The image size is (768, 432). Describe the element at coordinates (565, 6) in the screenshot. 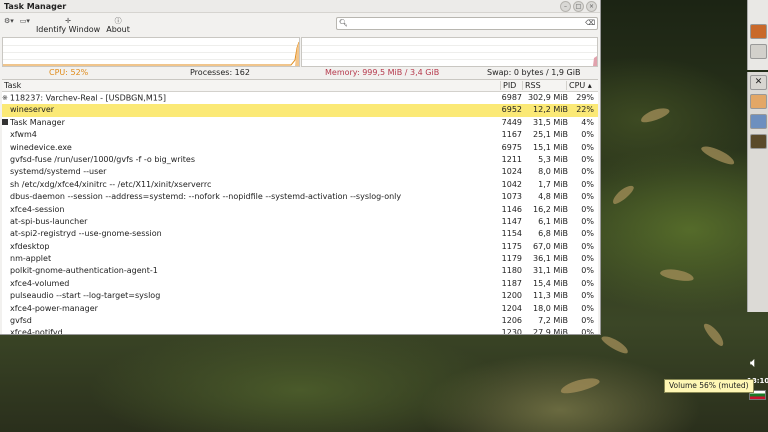

I see `minimize-button: –` at that location.